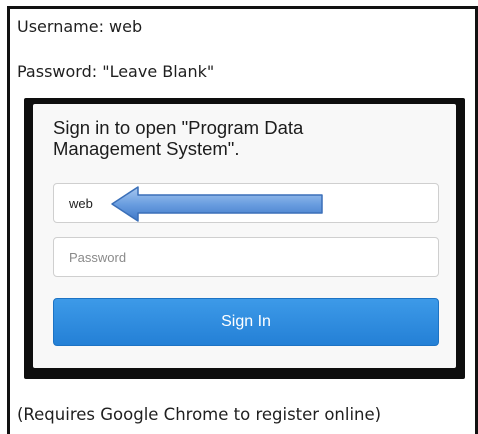  I want to click on signin-button: Sign In, so click(246, 322).